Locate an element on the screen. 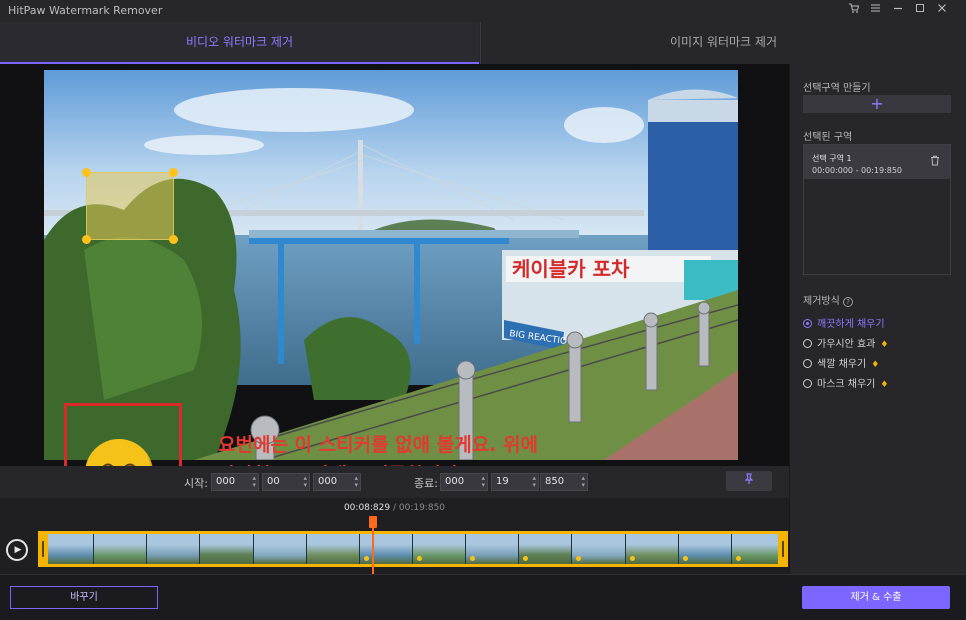 This screenshot has height=620, width=966. thumbnail-strip is located at coordinates (413, 549).